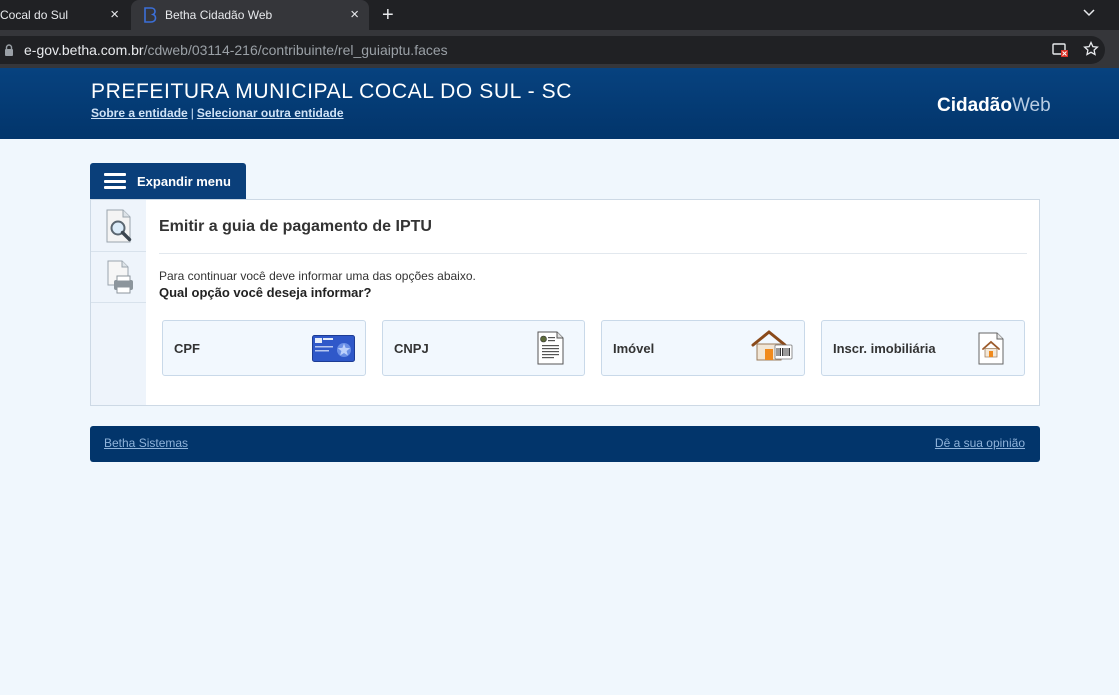 The image size is (1119, 695). I want to click on option-imovel-button: Imóvel, so click(703, 348).